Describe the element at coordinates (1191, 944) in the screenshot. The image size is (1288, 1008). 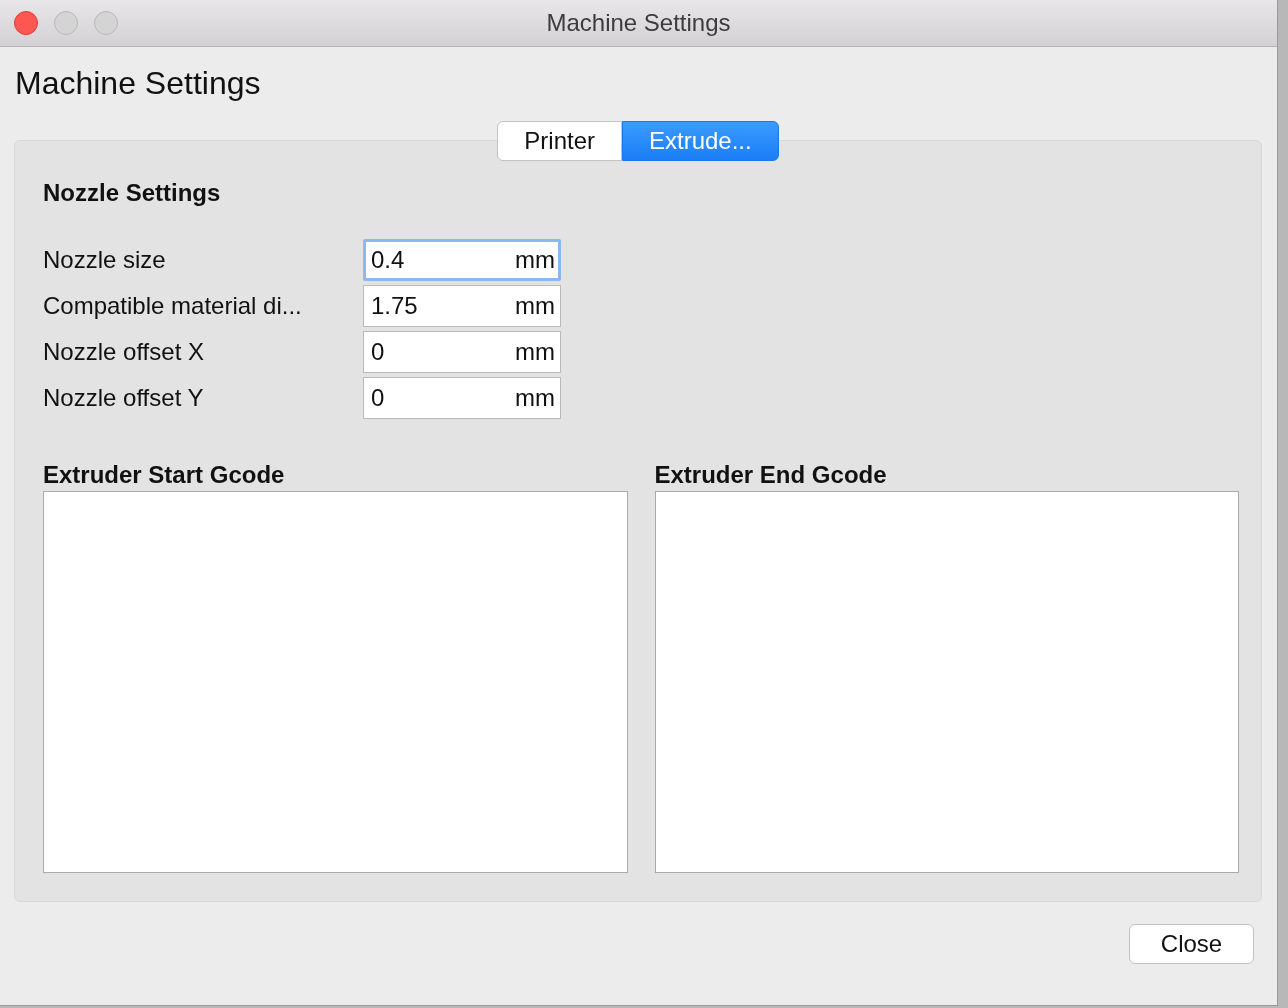
I see `close-button: Close` at that location.